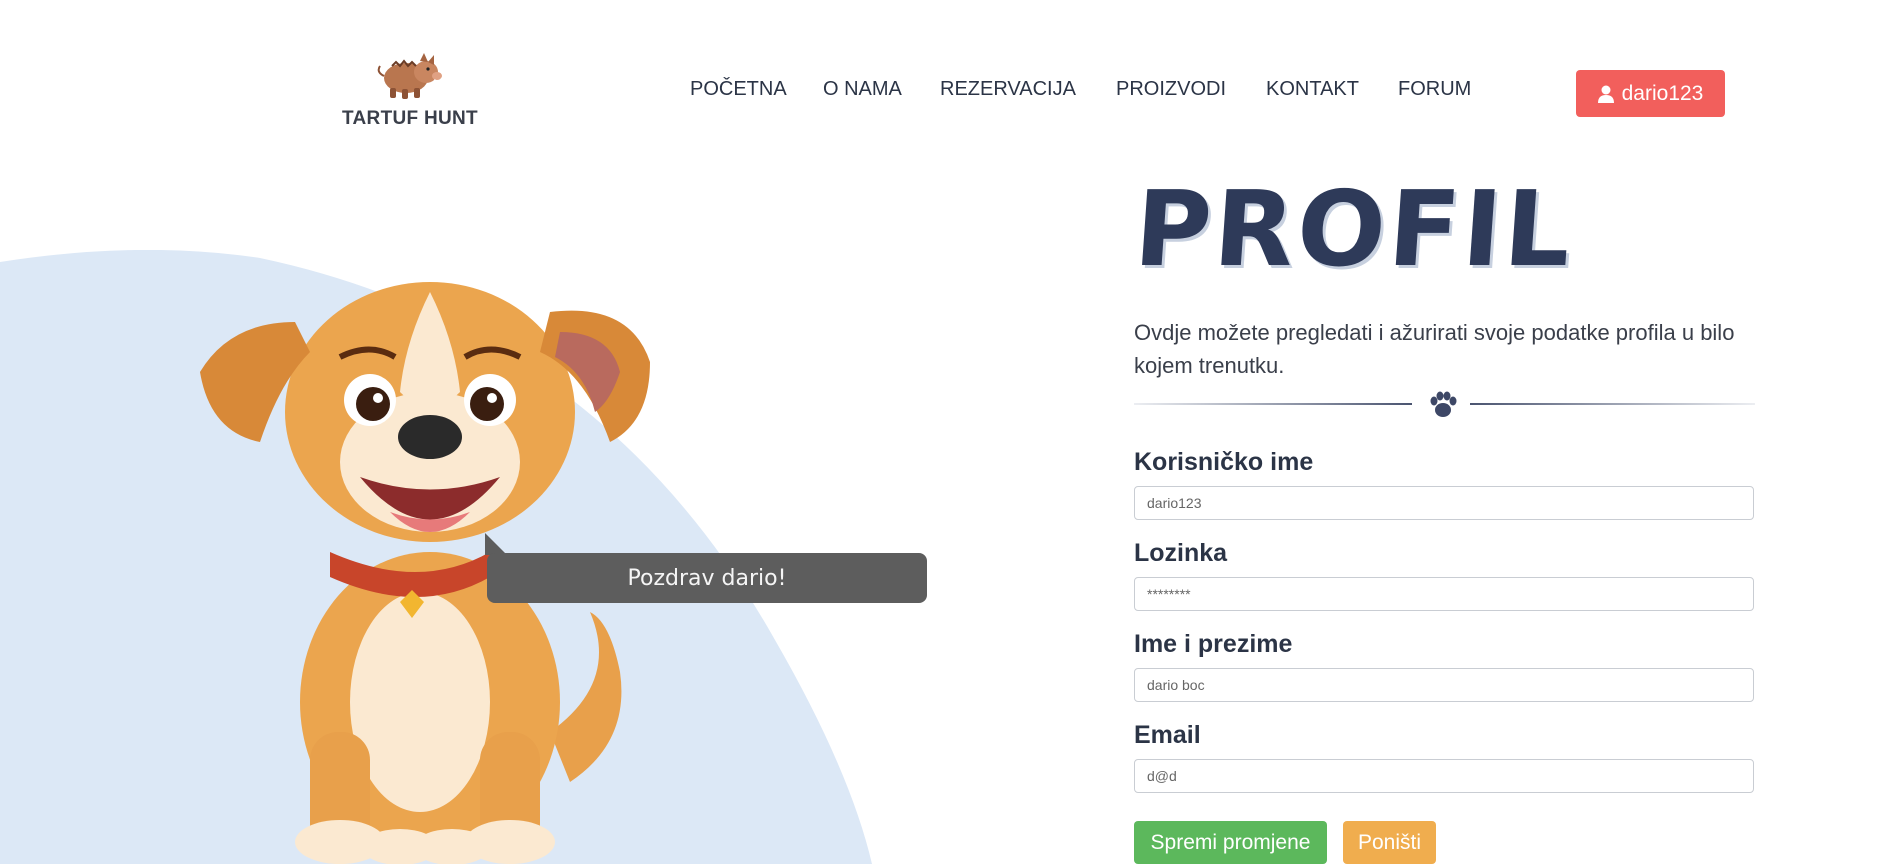 The height and width of the screenshot is (864, 1901). What do you see at coordinates (1167, 735) in the screenshot?
I see `email-label-text: Email` at bounding box center [1167, 735].